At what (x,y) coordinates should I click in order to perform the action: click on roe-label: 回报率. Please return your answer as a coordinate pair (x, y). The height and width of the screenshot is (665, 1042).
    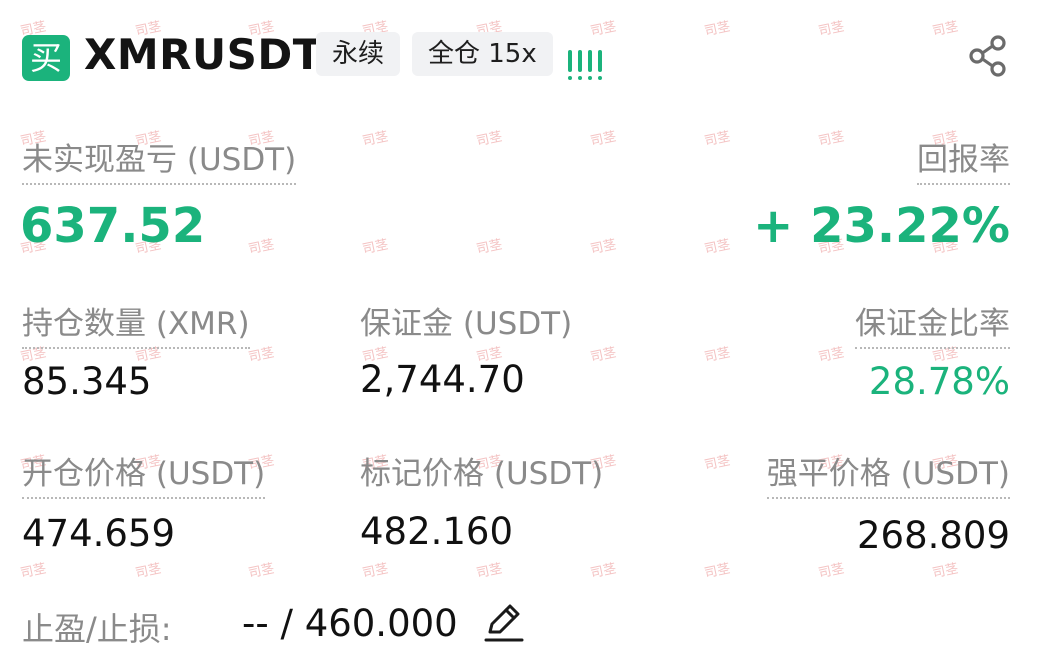
    Looking at the image, I should click on (963, 159).